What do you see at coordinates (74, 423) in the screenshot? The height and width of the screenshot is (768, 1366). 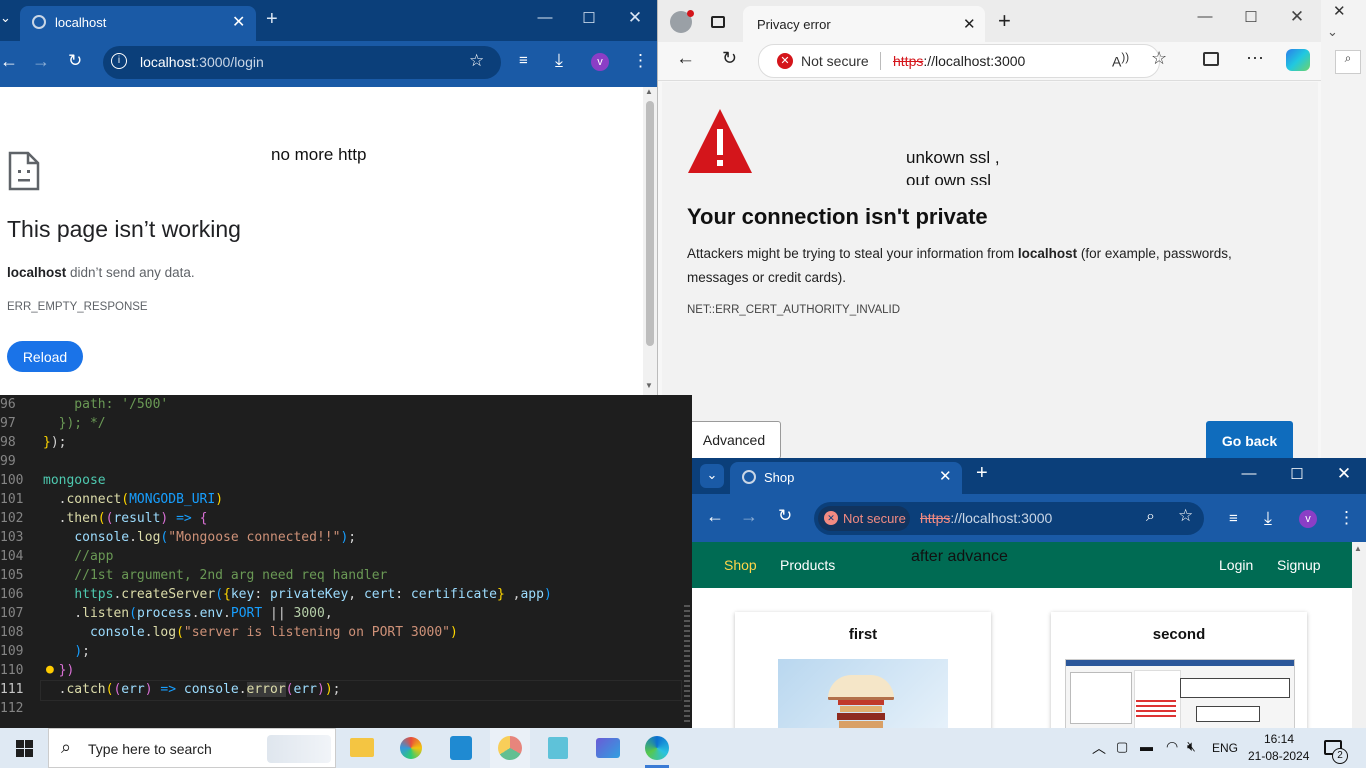 I see `code-line: }); */` at bounding box center [74, 423].